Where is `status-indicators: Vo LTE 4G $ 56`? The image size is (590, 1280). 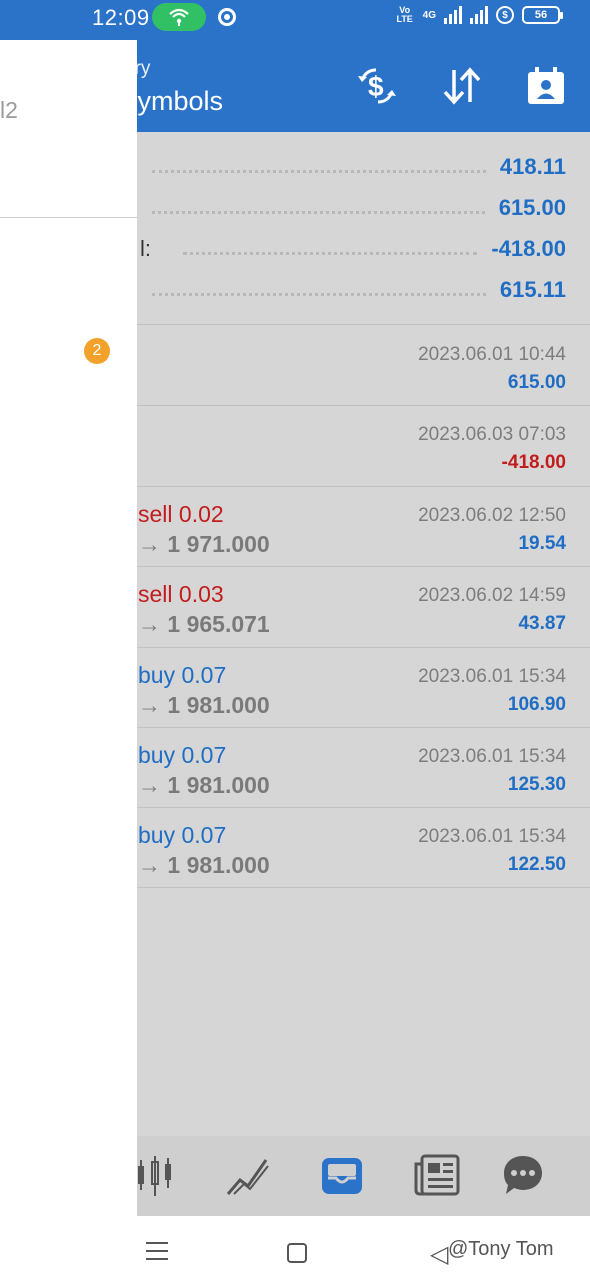 status-indicators: Vo LTE 4G $ 56 is located at coordinates (479, 14).